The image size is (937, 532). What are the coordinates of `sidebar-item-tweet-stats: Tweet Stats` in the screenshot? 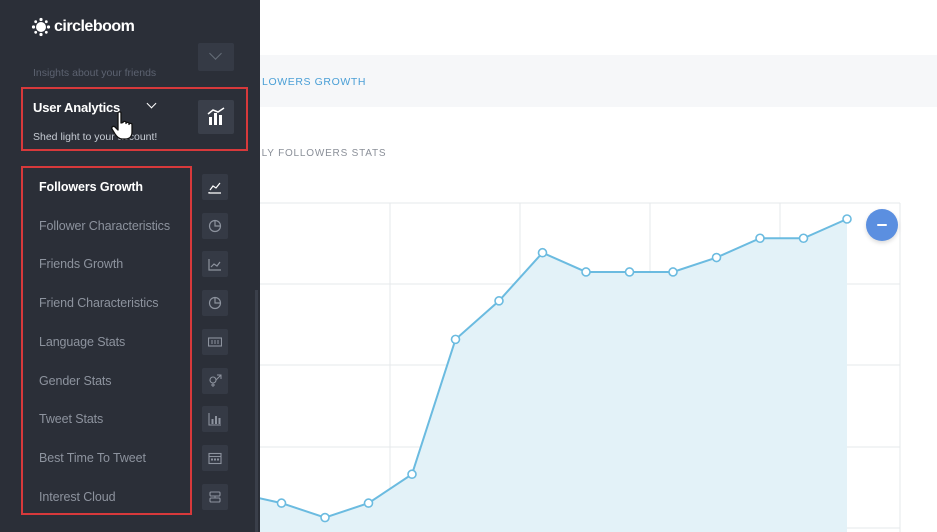 It's located at (71, 419).